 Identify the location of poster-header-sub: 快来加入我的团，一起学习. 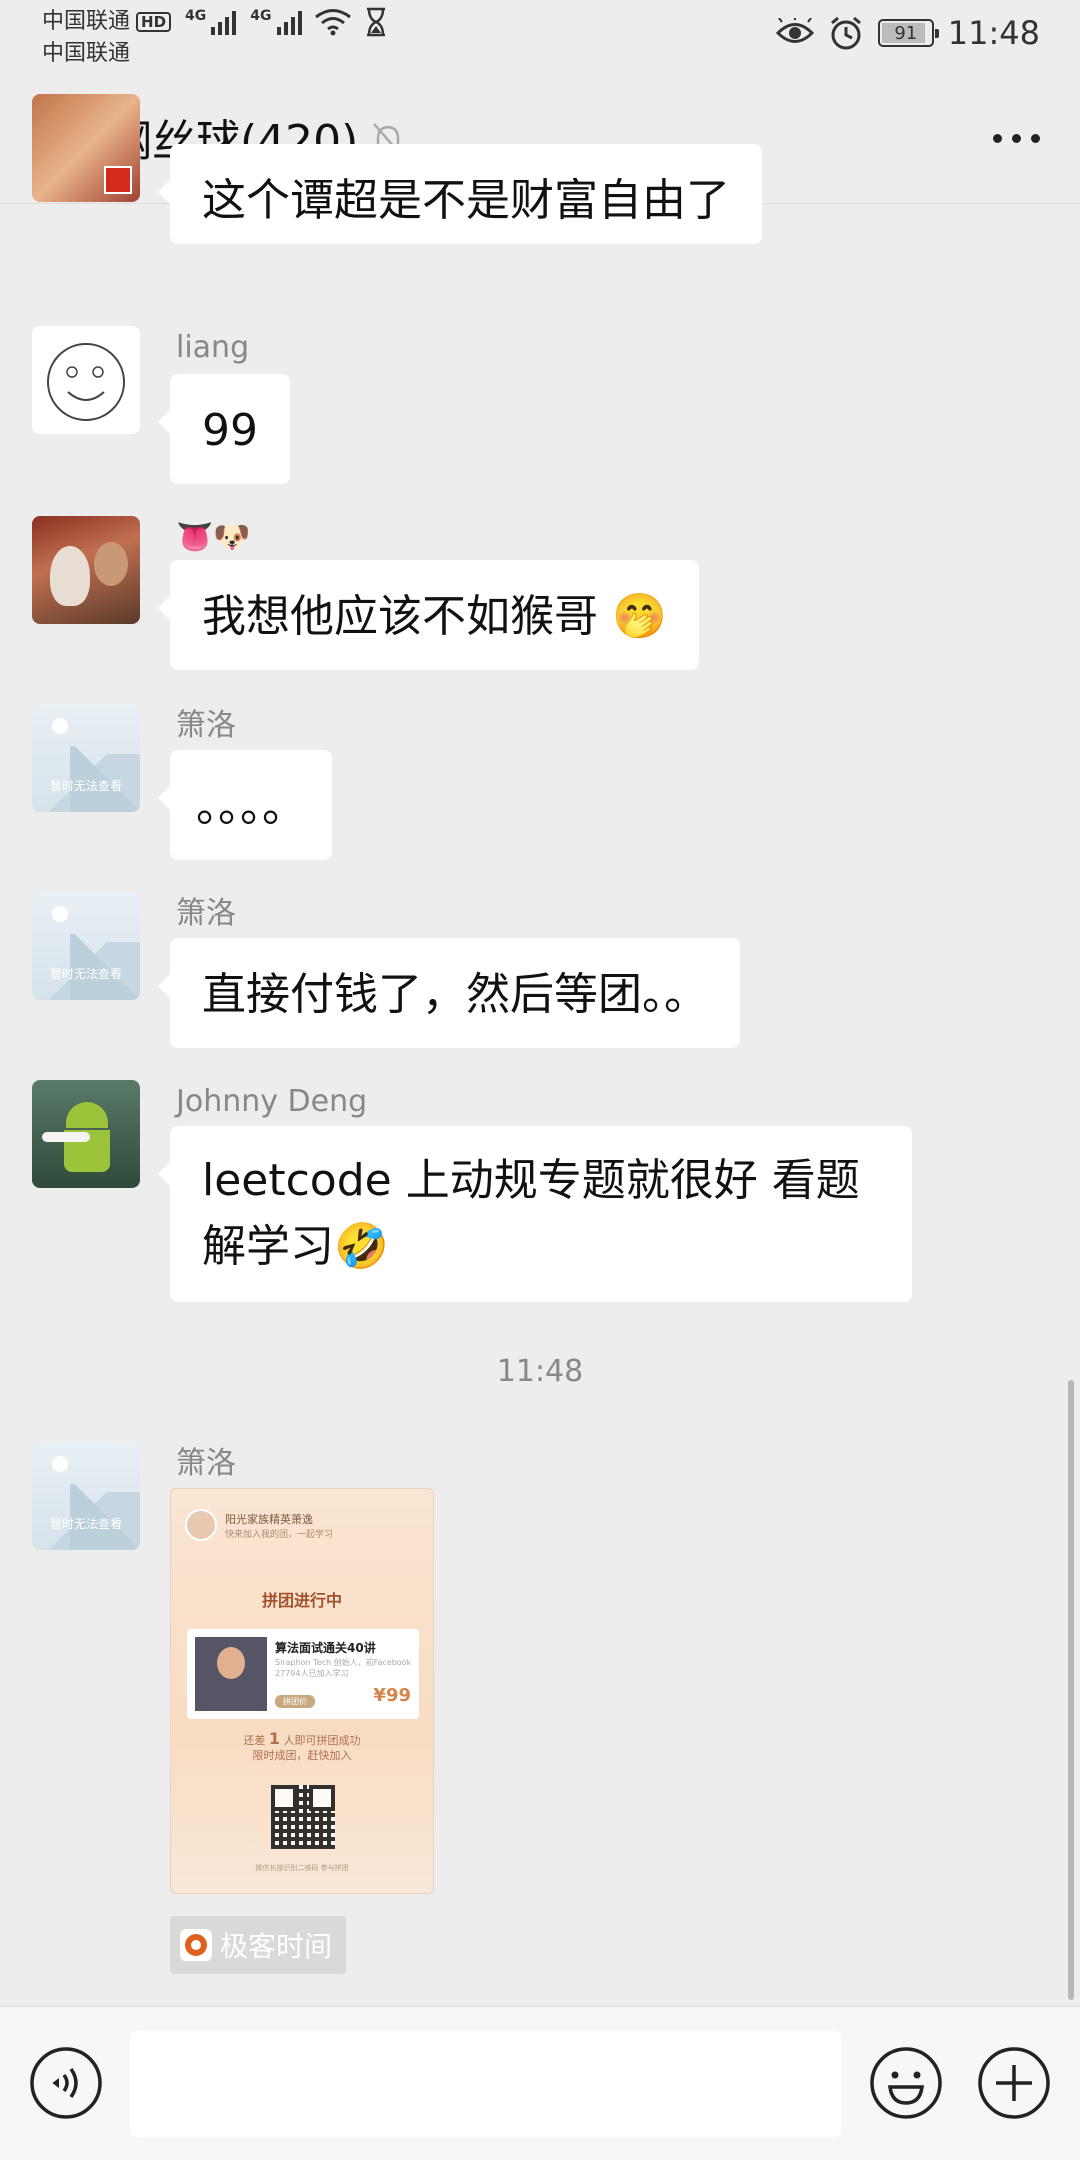
(279, 1535).